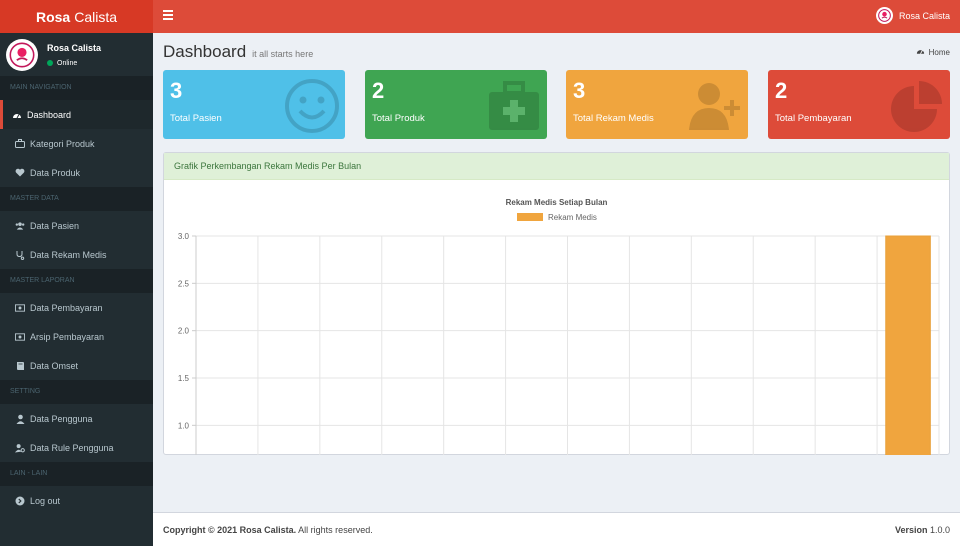 The image size is (960, 546). Describe the element at coordinates (76, 199) in the screenshot. I see `sidebar-section-header: MASTER DATA` at that location.